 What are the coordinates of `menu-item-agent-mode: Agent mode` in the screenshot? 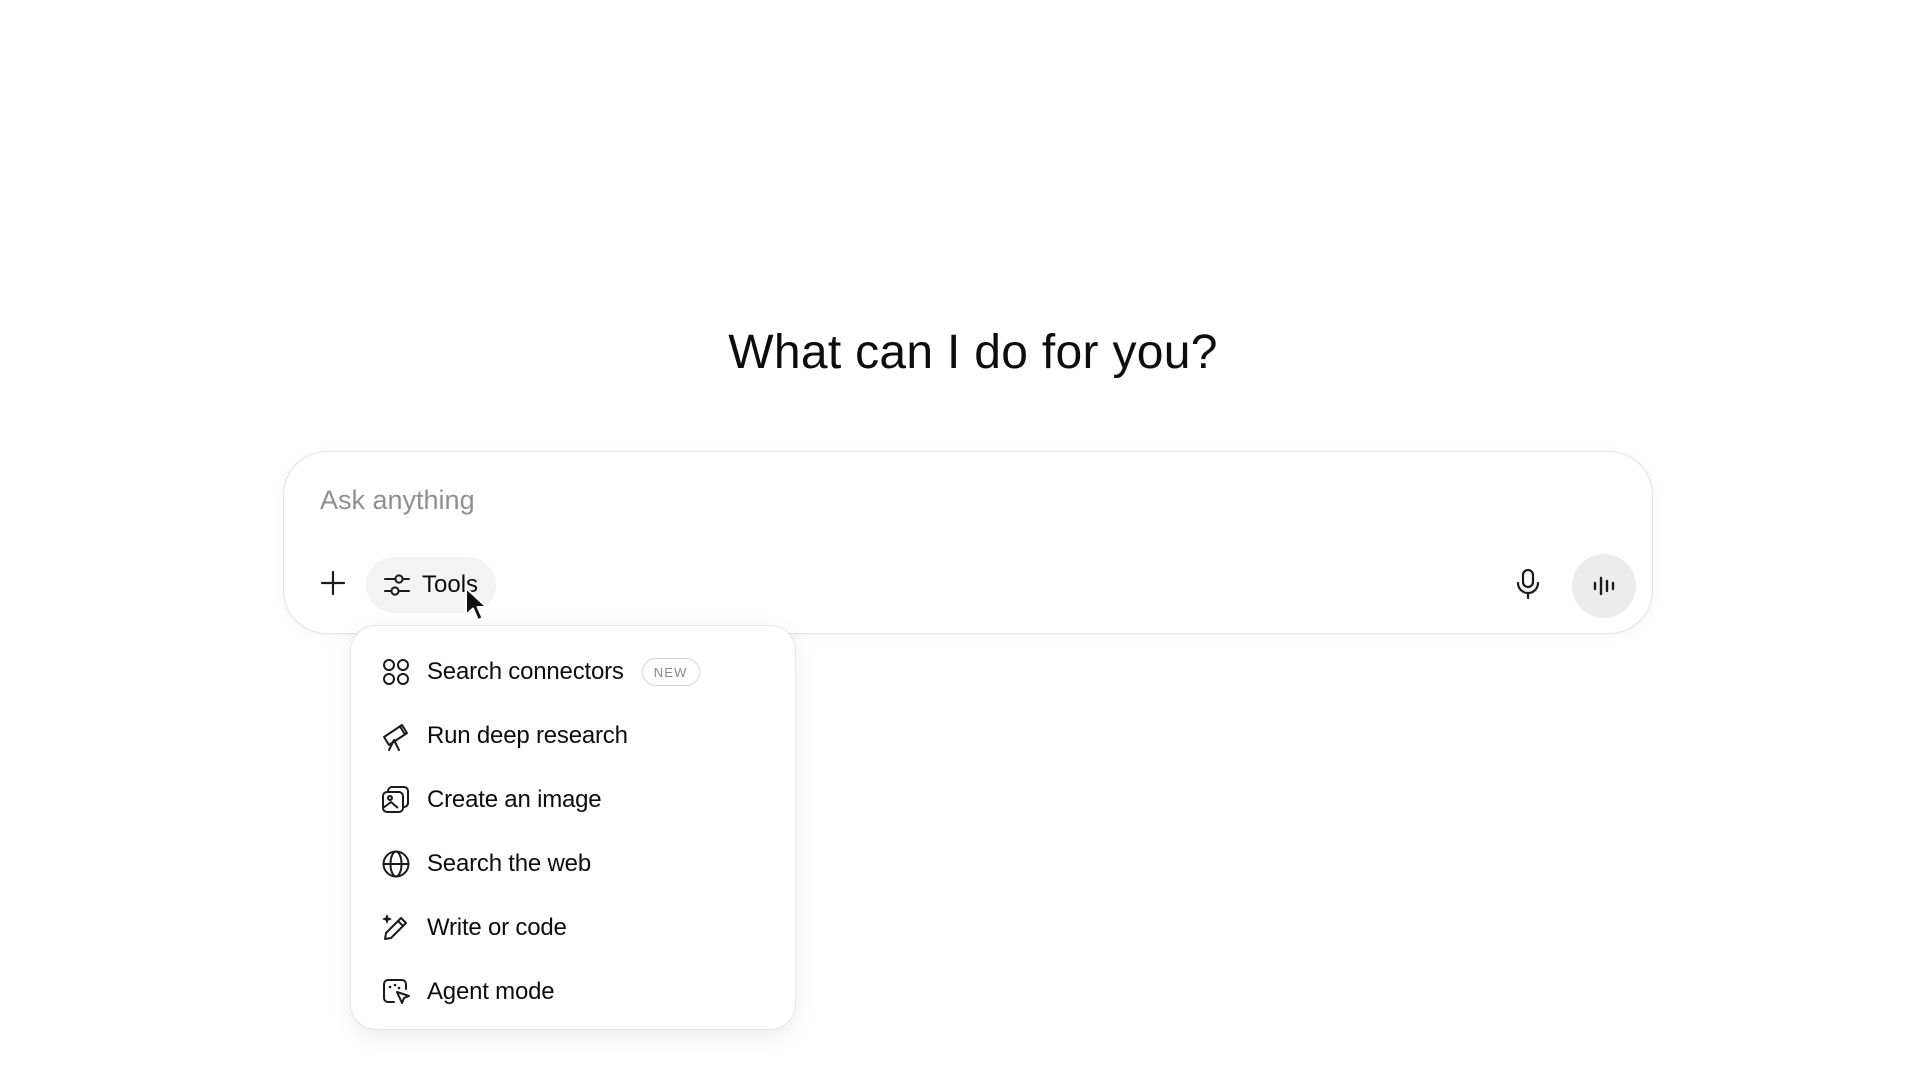 It's located at (573, 992).